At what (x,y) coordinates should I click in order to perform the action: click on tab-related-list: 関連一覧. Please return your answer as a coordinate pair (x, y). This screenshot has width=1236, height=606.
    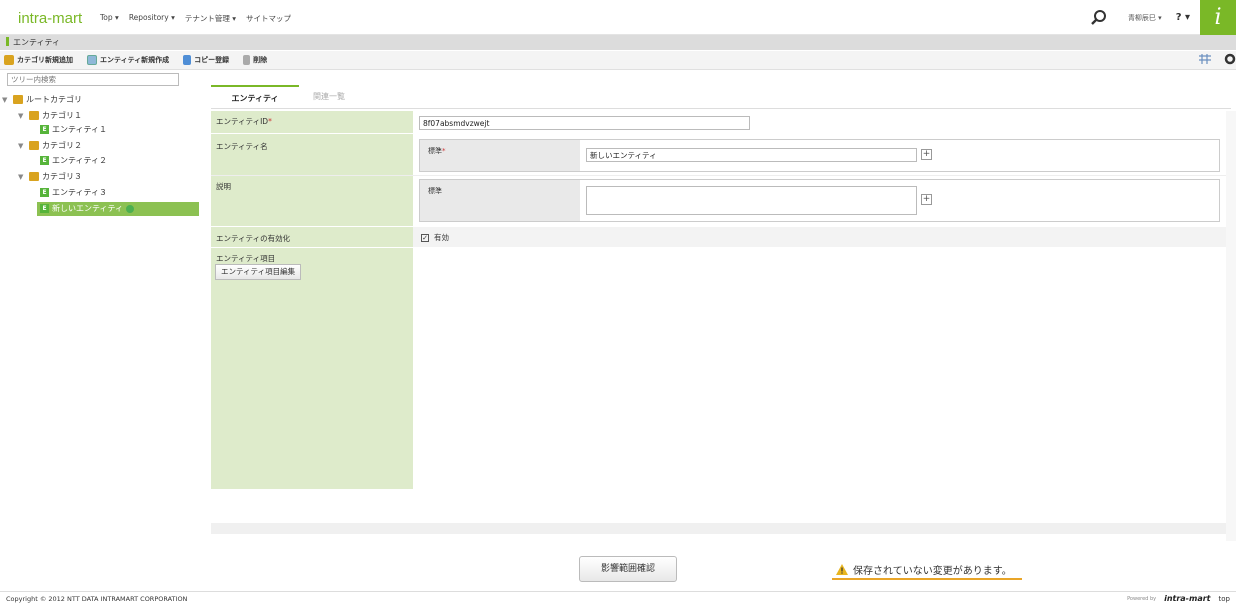
    Looking at the image, I should click on (329, 97).